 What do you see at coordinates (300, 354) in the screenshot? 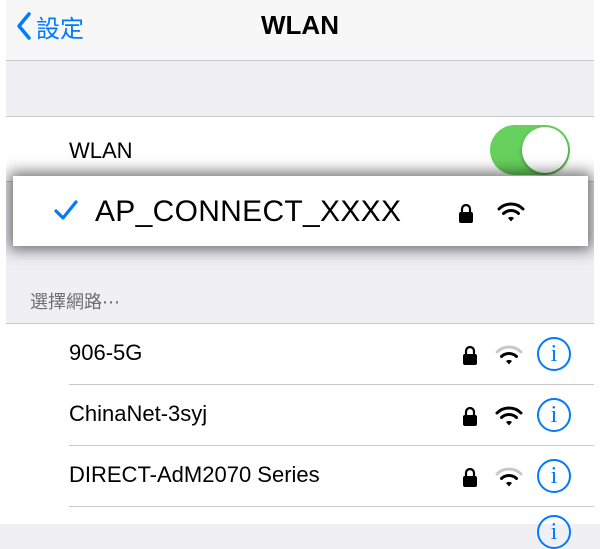
I see `list-item: 906-5G i` at bounding box center [300, 354].